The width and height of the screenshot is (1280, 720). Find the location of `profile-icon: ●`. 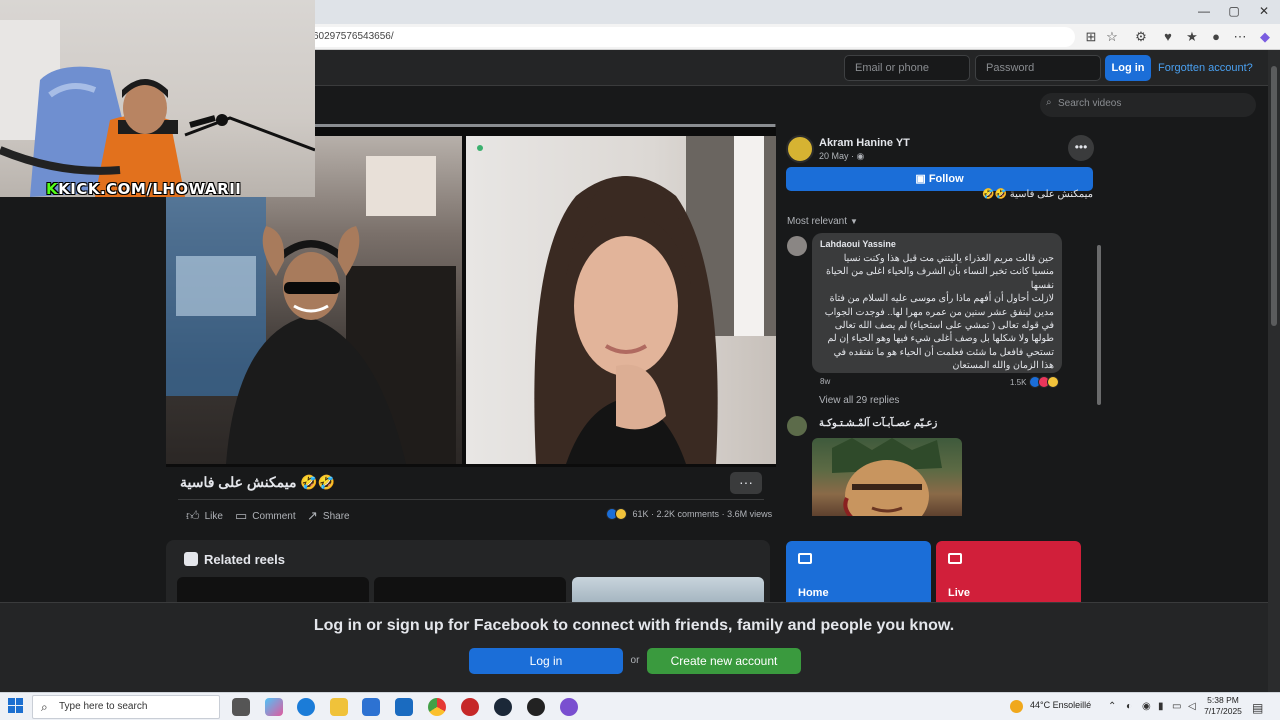

profile-icon: ● is located at coordinates (1216, 37).